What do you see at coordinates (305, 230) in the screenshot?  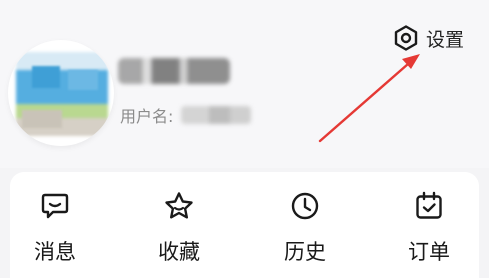 I see `quick-action-history: 历史` at bounding box center [305, 230].